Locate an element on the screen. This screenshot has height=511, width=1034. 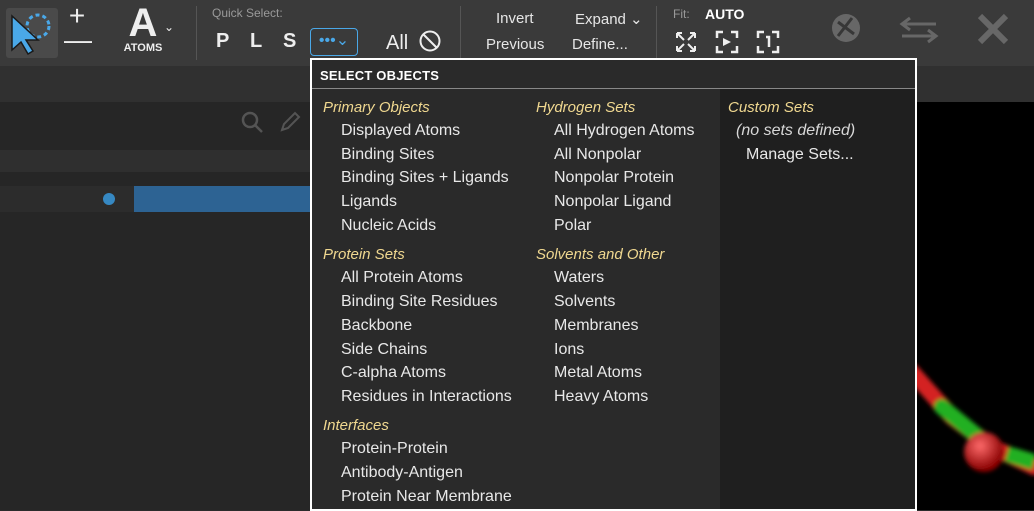
selection-arrow-icon is located at coordinates (31, 34).